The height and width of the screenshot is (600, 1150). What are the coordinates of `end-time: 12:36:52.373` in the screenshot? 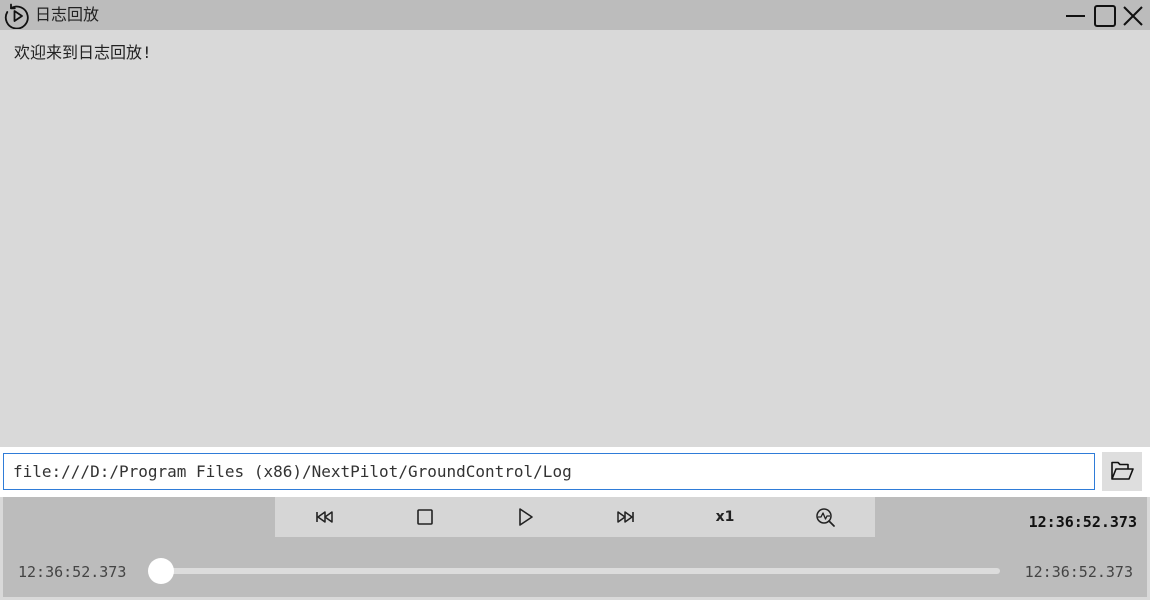 It's located at (1078, 572).